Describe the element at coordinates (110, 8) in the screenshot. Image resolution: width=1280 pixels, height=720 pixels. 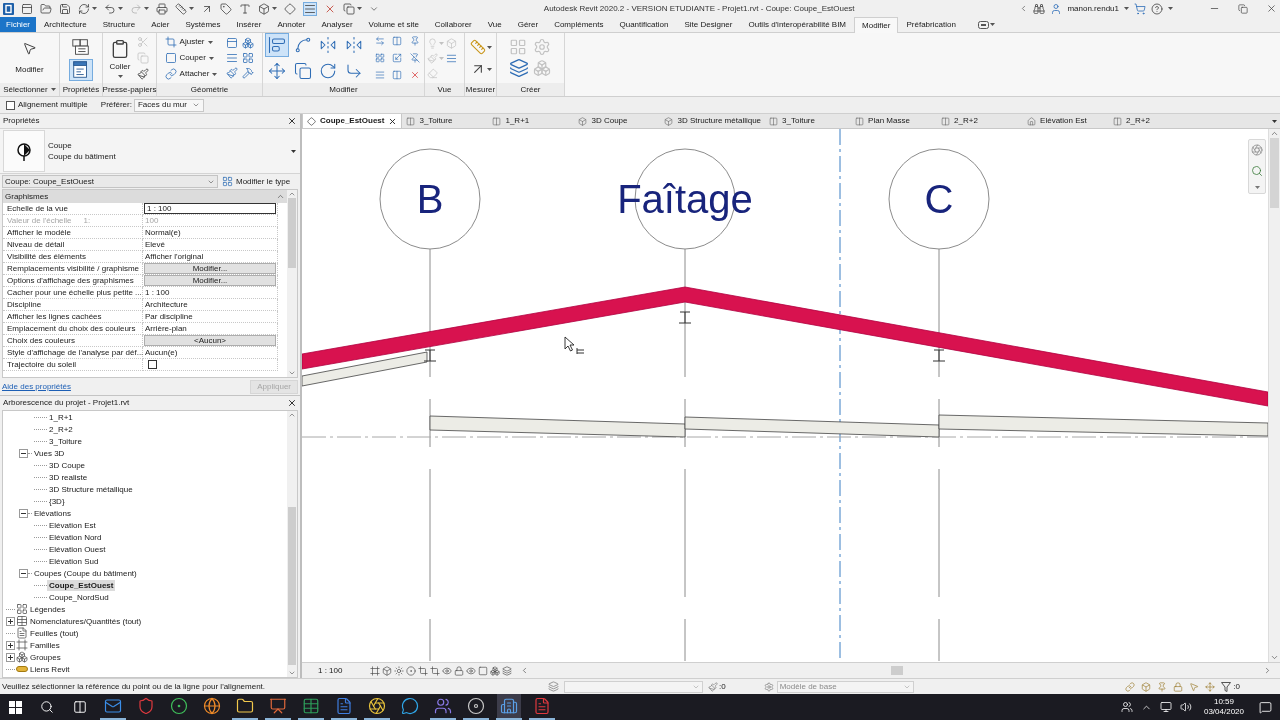
I see `undo-icon` at that location.